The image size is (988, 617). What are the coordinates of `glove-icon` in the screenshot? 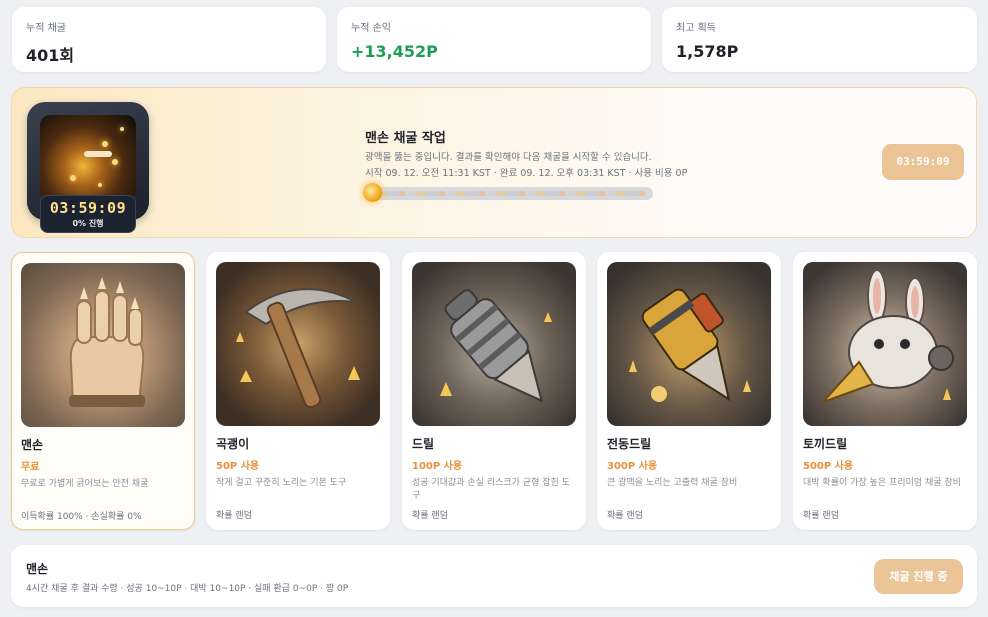 It's located at (103, 345).